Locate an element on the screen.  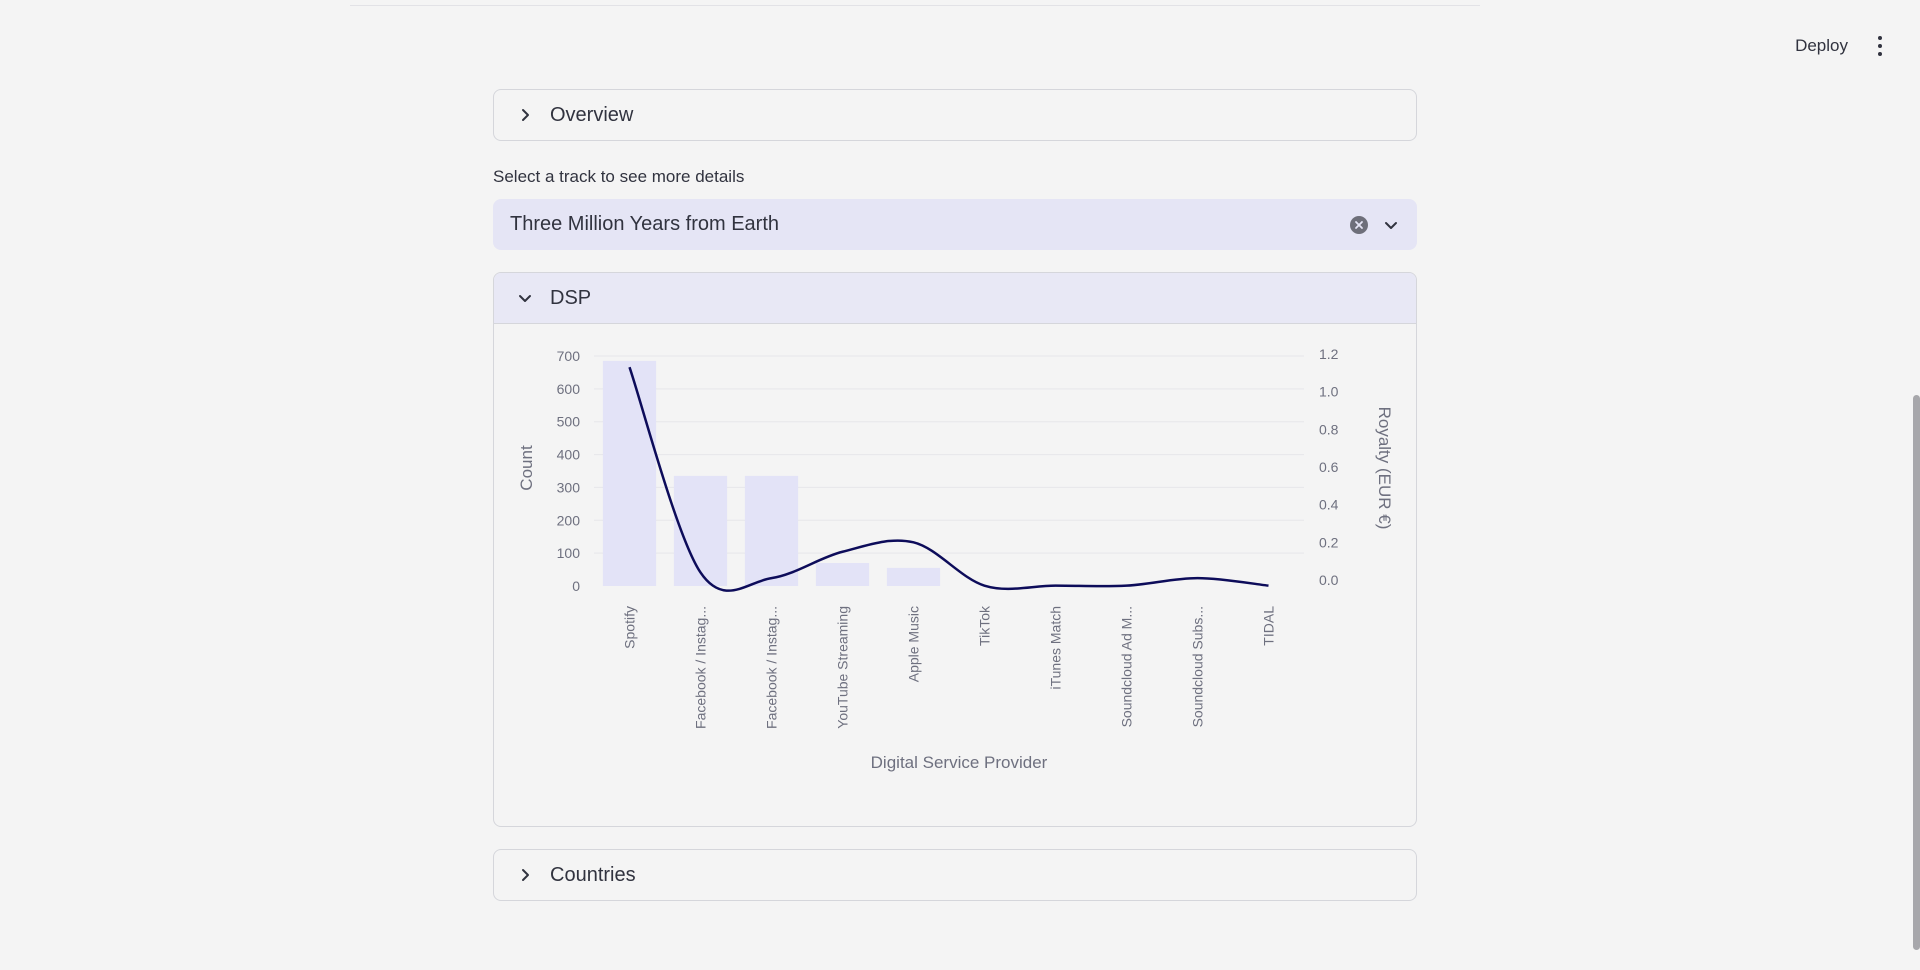
overview-expander-header: Overview is located at coordinates (955, 115).